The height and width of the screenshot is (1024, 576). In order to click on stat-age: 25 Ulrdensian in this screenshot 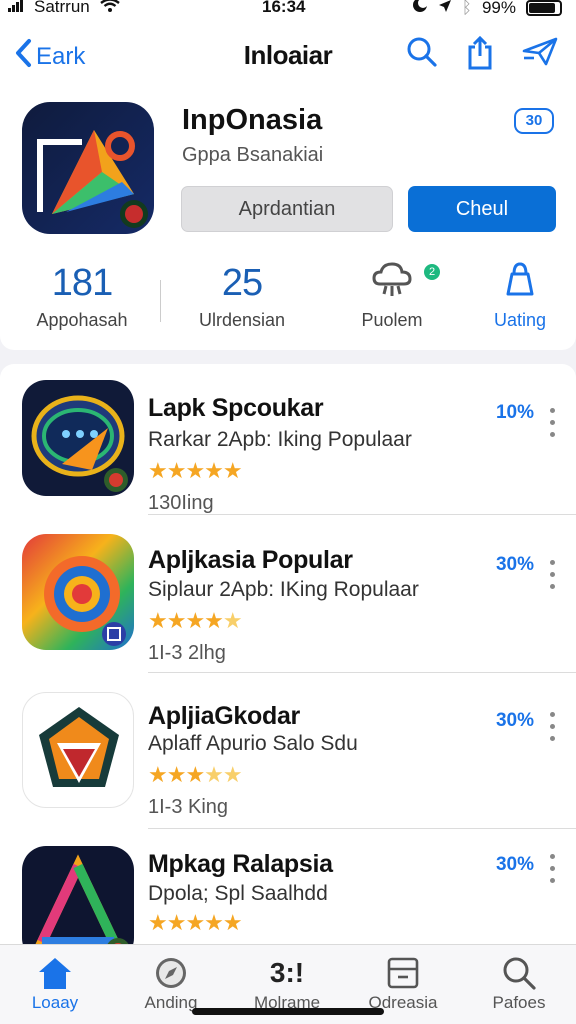, I will do `click(242, 295)`.